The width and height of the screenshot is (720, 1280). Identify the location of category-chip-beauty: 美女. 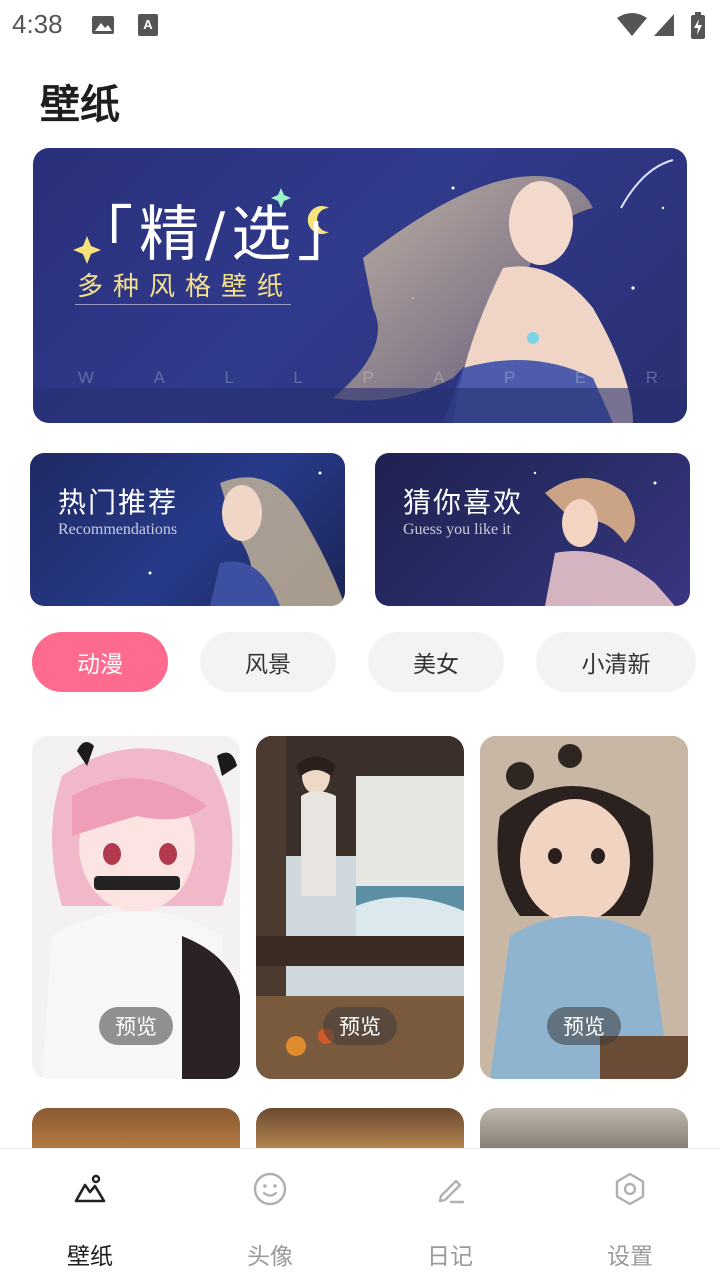
(436, 662).